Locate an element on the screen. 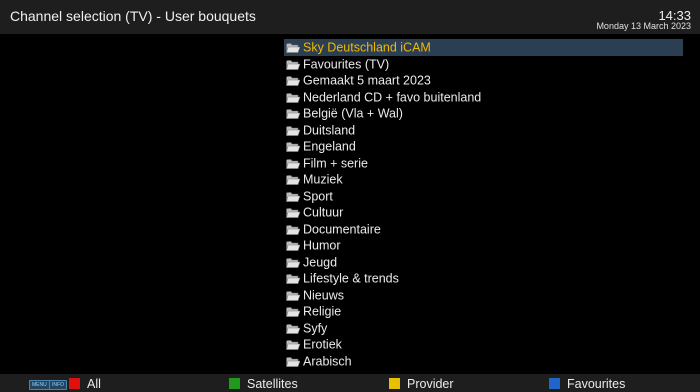 Image resolution: width=700 pixels, height=392 pixels. yellow-key-icon is located at coordinates (394, 383).